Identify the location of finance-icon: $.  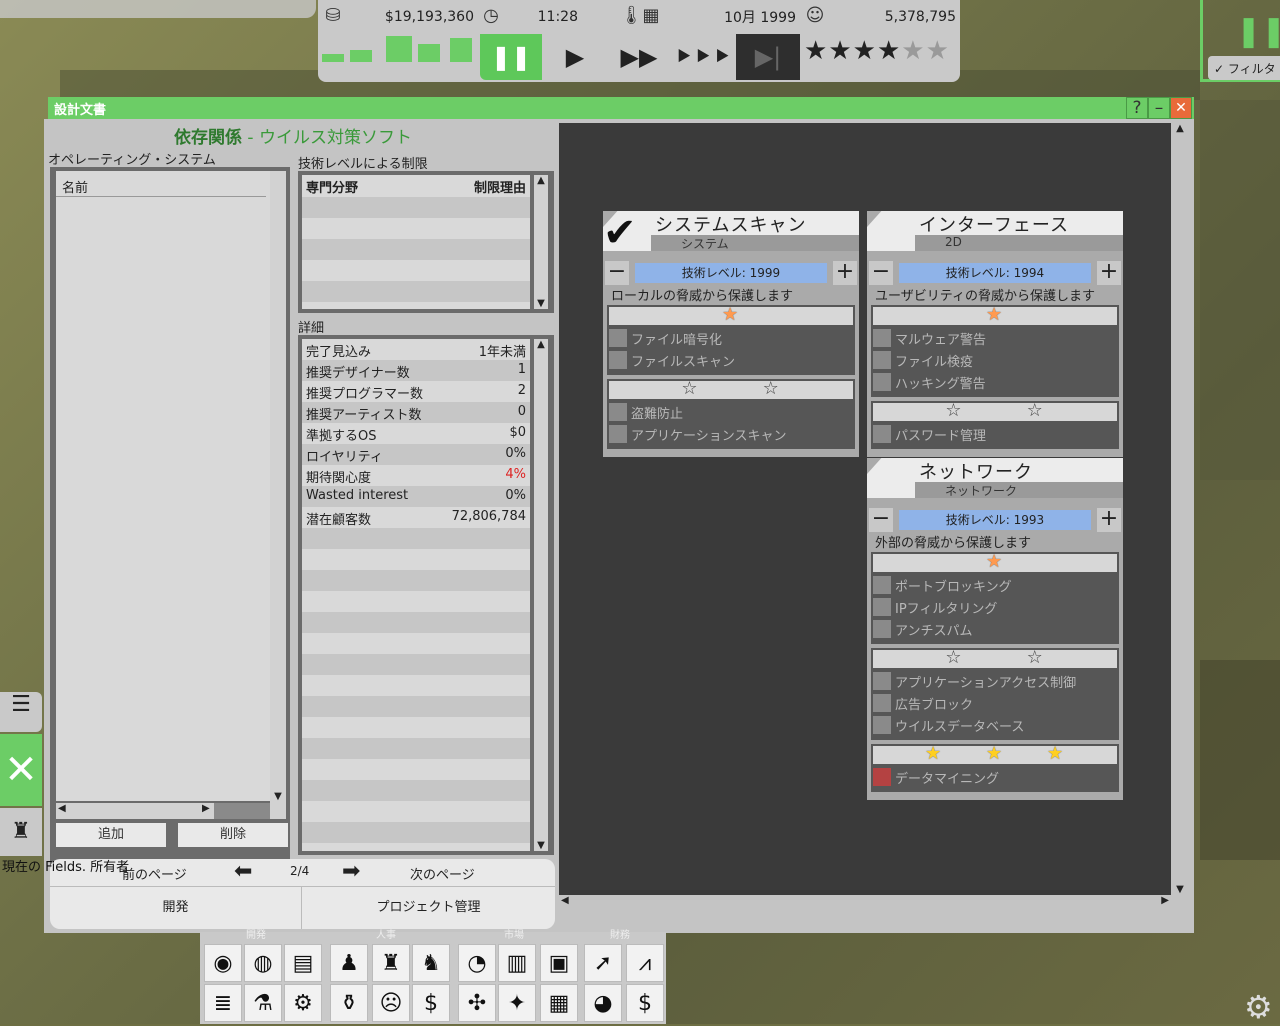
(645, 1003).